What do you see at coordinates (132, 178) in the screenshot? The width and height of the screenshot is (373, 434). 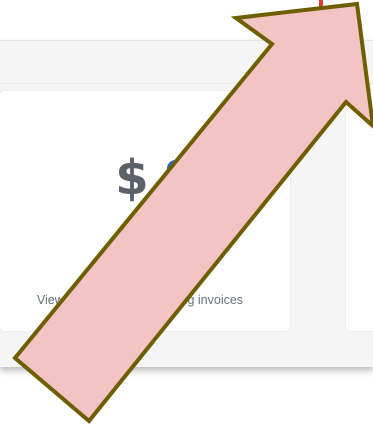 I see `dollar-icon: $` at bounding box center [132, 178].